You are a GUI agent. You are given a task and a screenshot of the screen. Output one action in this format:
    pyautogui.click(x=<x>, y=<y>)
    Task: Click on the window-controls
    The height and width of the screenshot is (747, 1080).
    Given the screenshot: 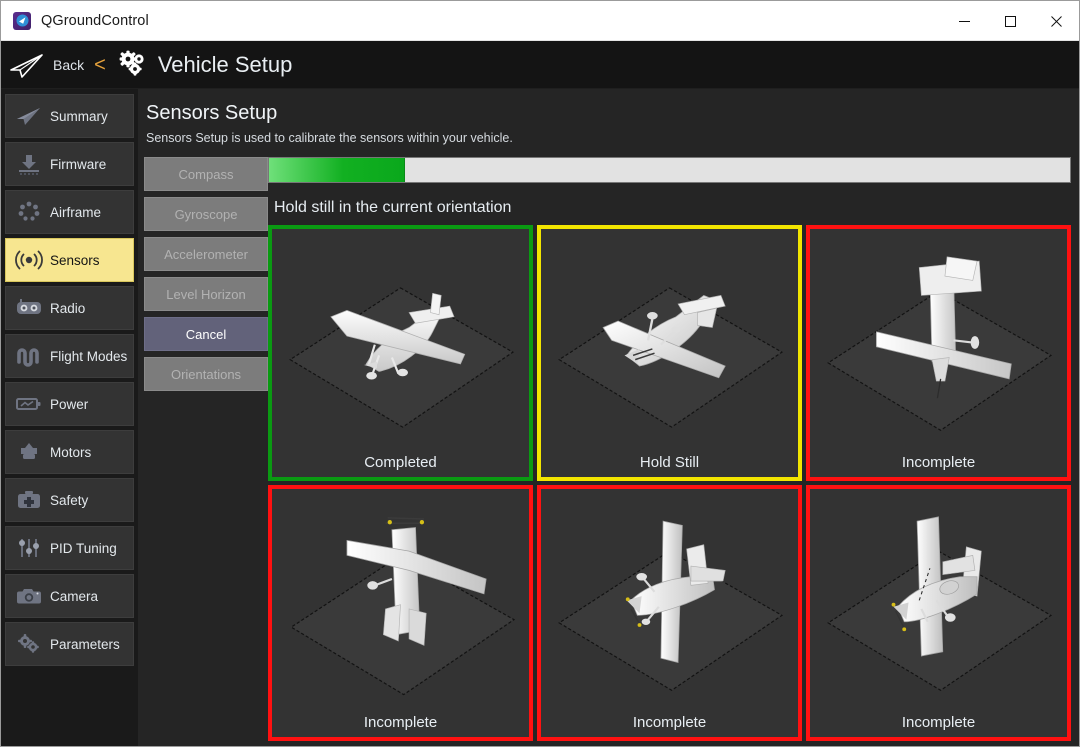 What is the action you would take?
    pyautogui.click(x=1010, y=21)
    